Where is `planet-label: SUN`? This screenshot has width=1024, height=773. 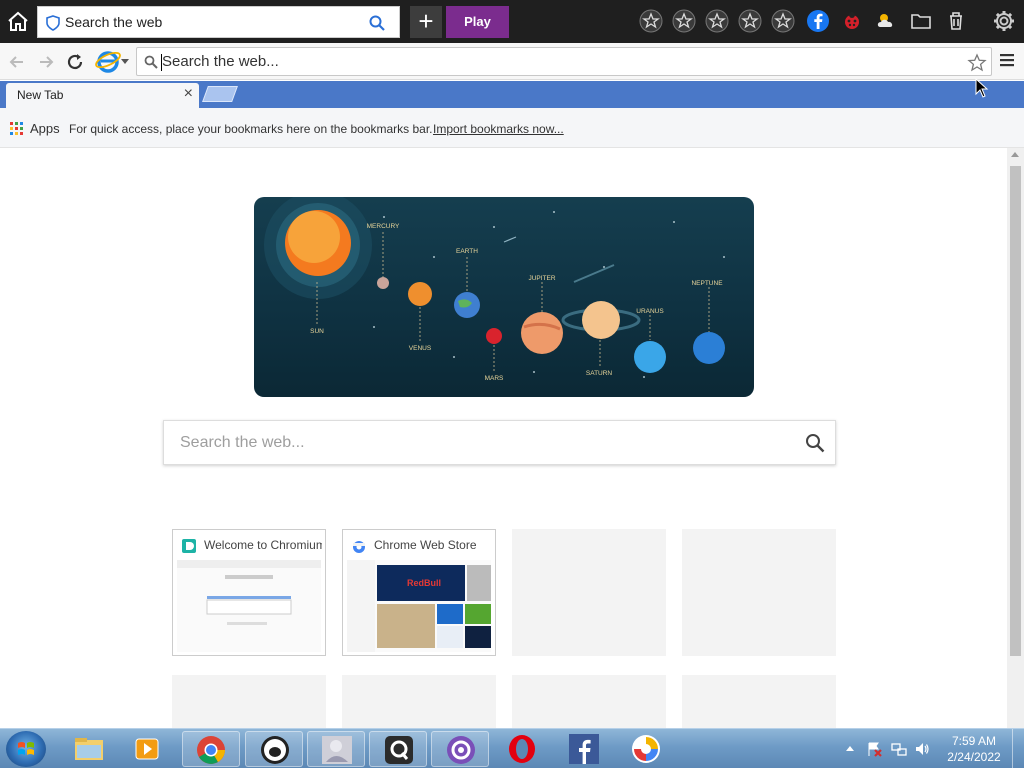
planet-label: SUN is located at coordinates (317, 331).